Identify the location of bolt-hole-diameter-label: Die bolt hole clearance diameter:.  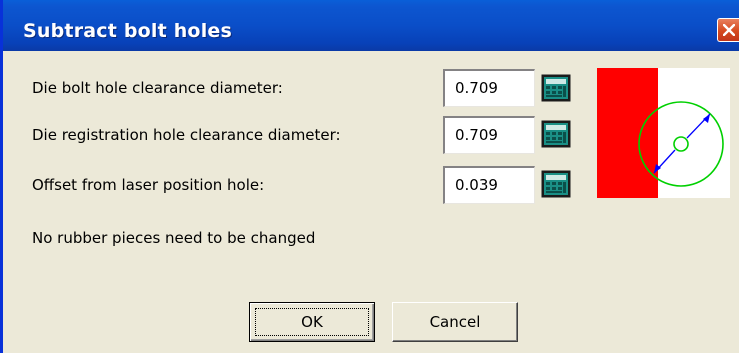
(157, 88).